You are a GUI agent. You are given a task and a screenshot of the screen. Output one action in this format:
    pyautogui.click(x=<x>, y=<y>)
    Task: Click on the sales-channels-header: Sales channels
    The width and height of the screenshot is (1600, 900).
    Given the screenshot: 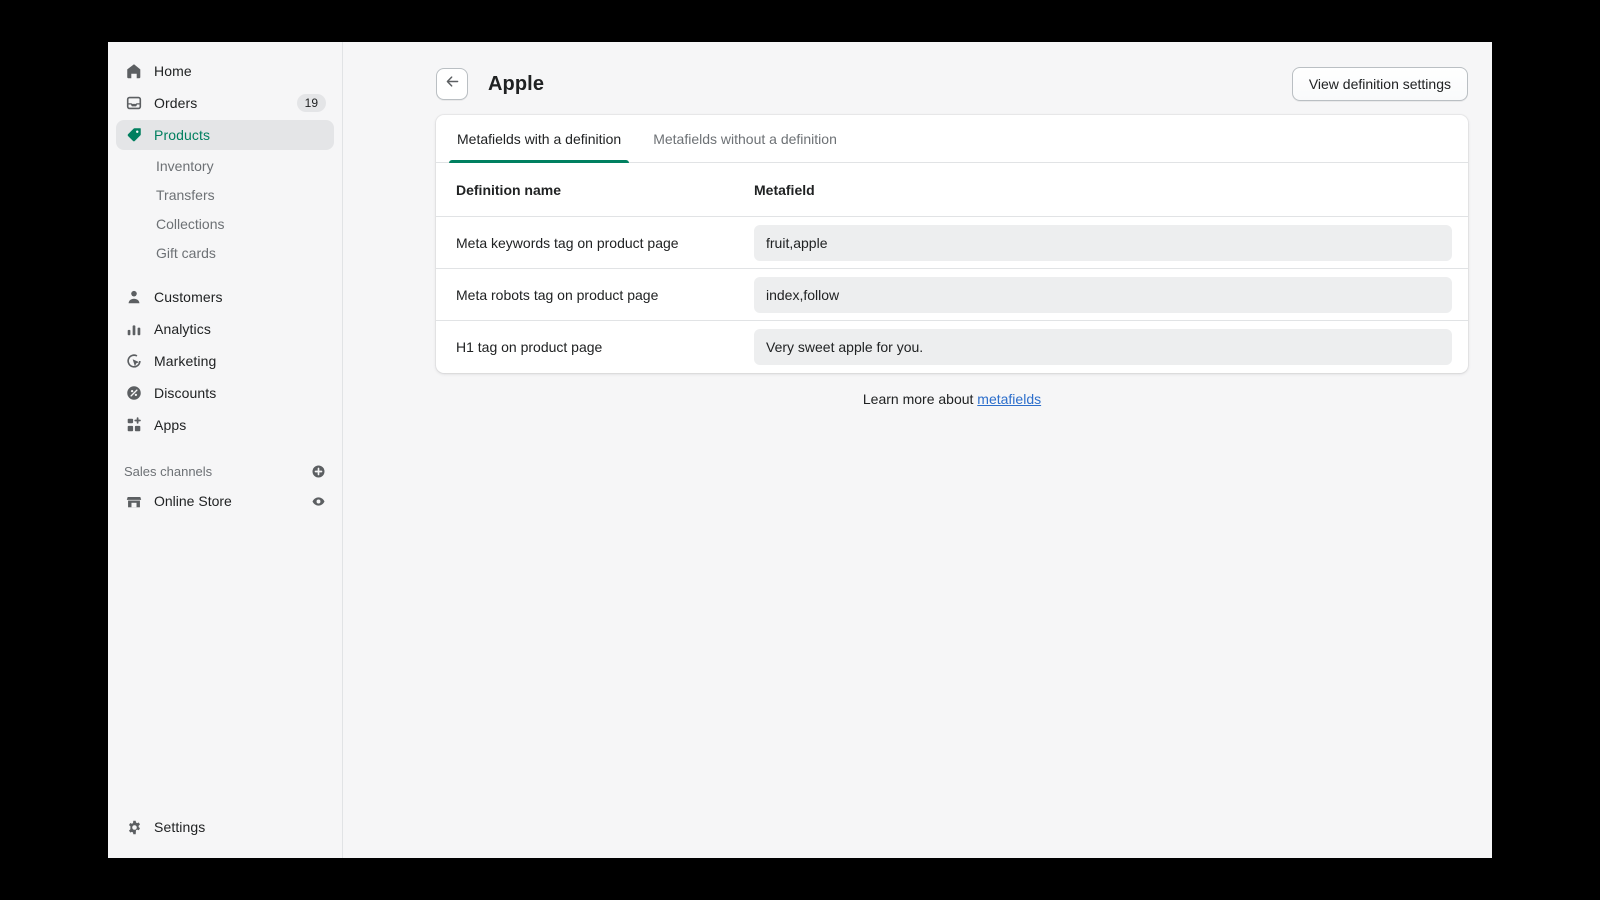 What is the action you would take?
    pyautogui.click(x=225, y=471)
    